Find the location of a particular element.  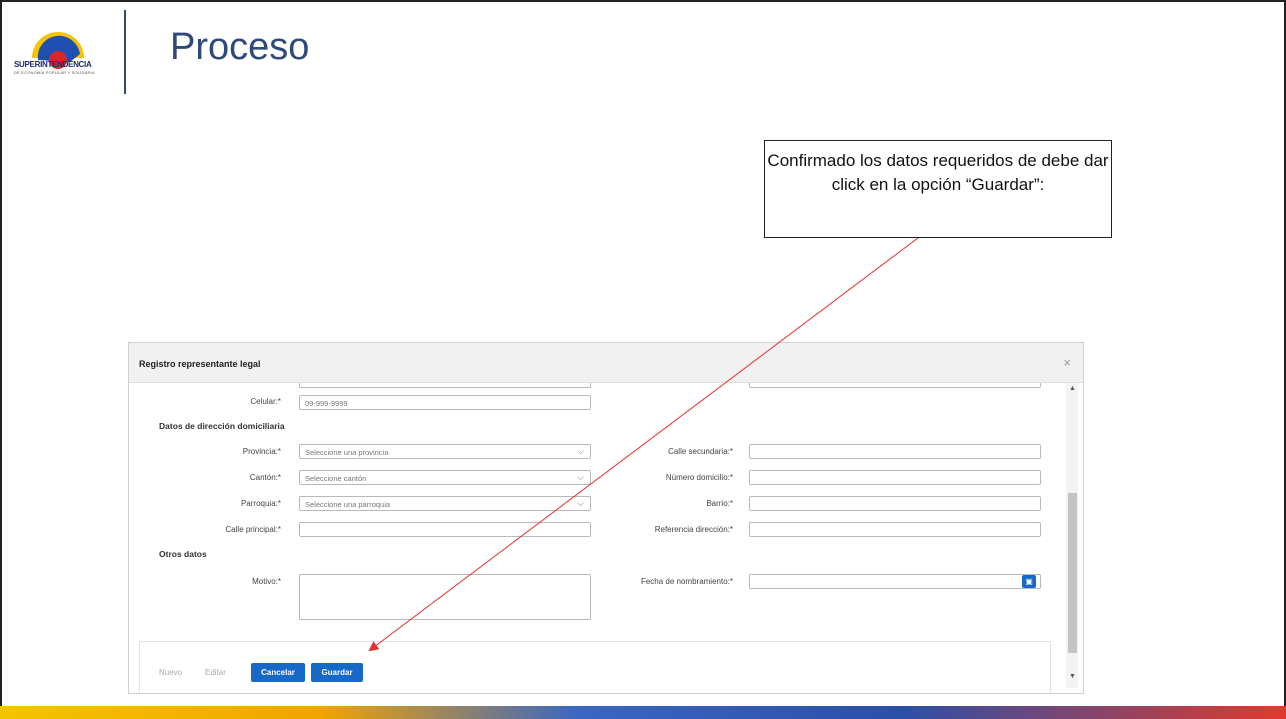

section-direccion-title: Datos de dirección domiciliaria is located at coordinates (222, 426).